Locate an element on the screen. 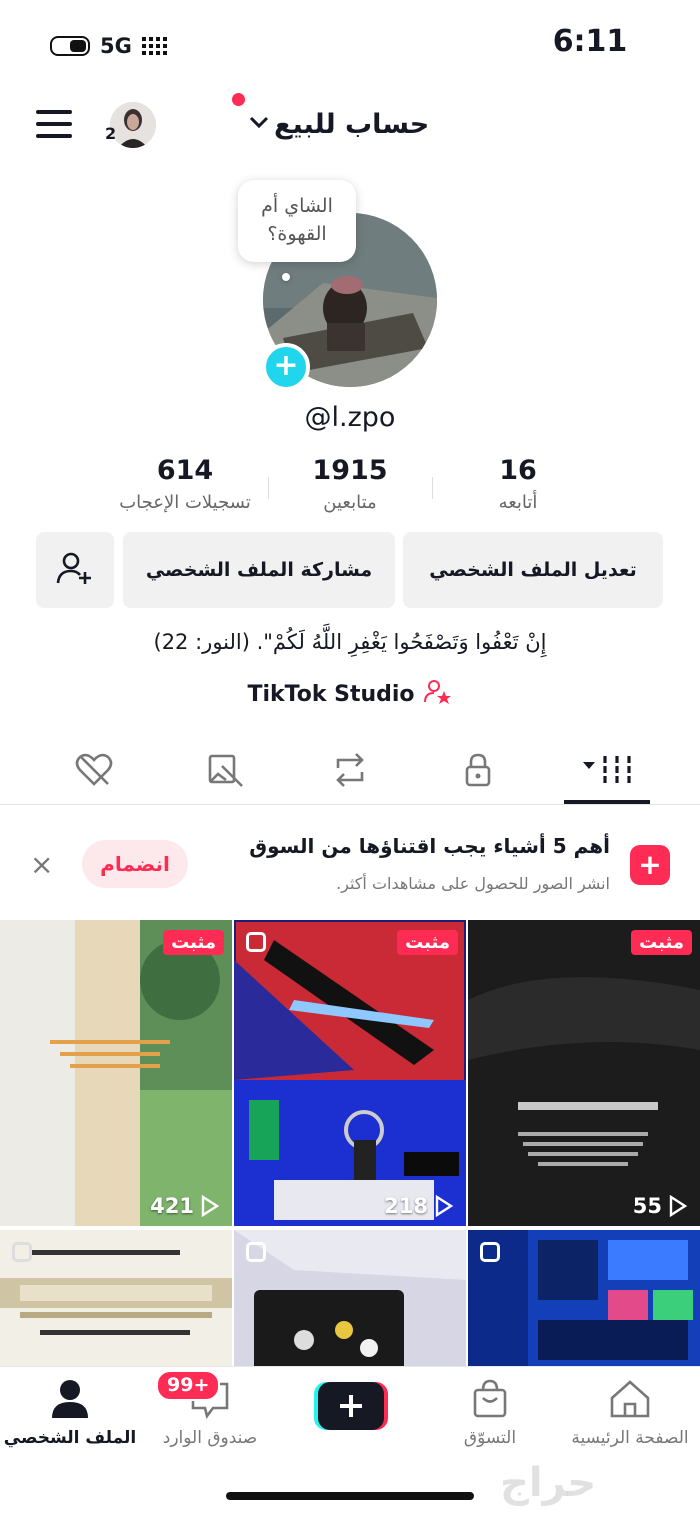  signal-icon is located at coordinates (154, 46).